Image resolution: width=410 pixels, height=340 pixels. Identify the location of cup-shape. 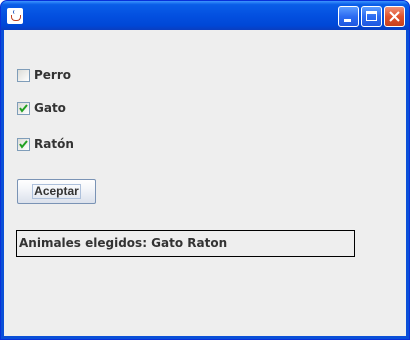
(16, 18).